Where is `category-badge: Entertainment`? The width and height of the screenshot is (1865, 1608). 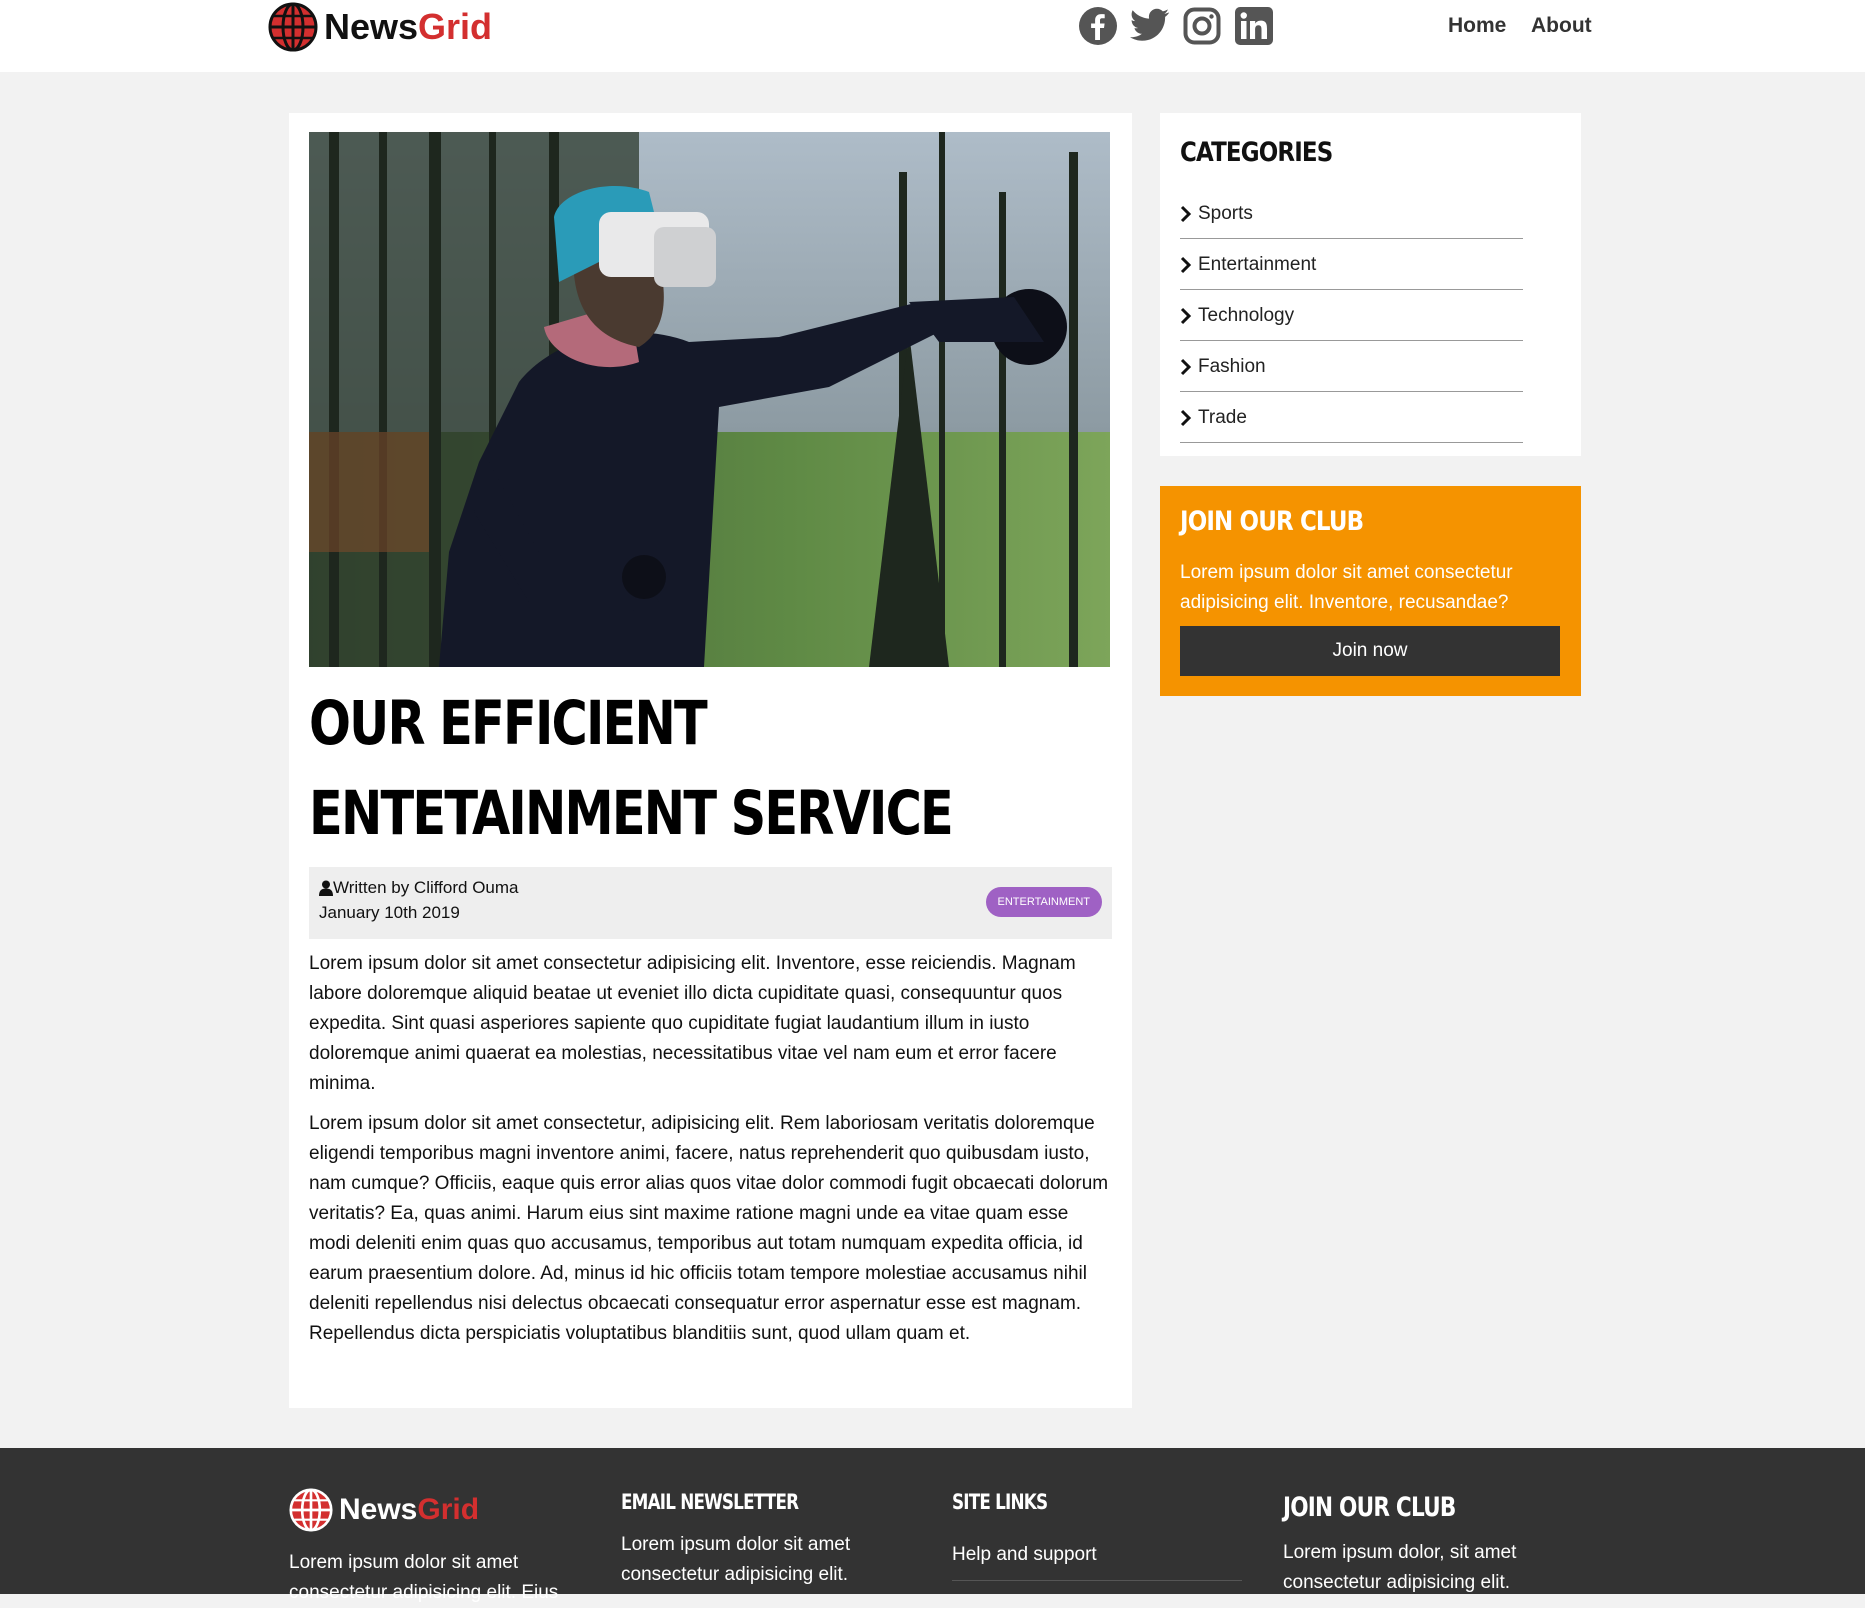
category-badge: Entertainment is located at coordinates (1043, 902).